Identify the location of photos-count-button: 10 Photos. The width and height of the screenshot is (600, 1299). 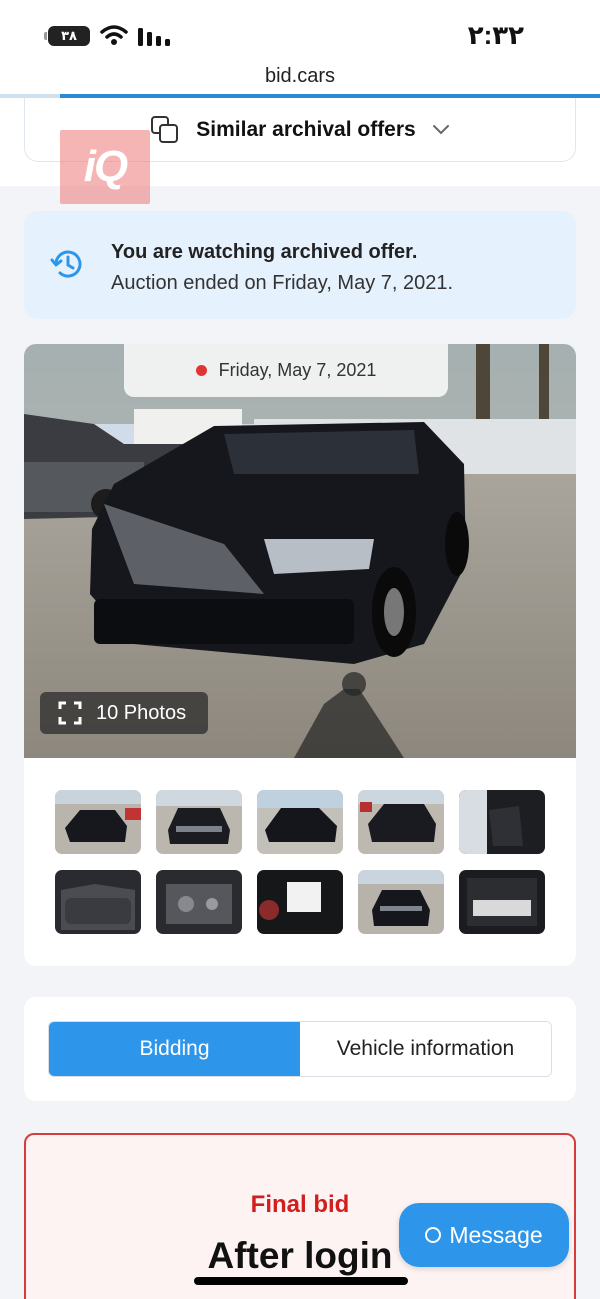
(124, 713).